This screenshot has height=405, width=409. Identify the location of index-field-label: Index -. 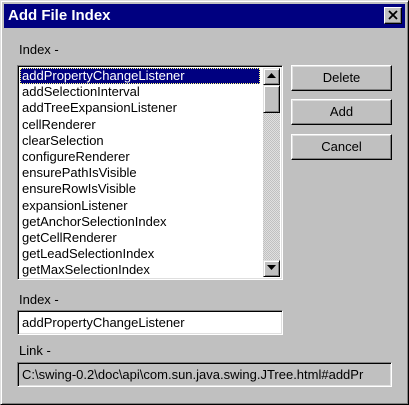
(39, 299).